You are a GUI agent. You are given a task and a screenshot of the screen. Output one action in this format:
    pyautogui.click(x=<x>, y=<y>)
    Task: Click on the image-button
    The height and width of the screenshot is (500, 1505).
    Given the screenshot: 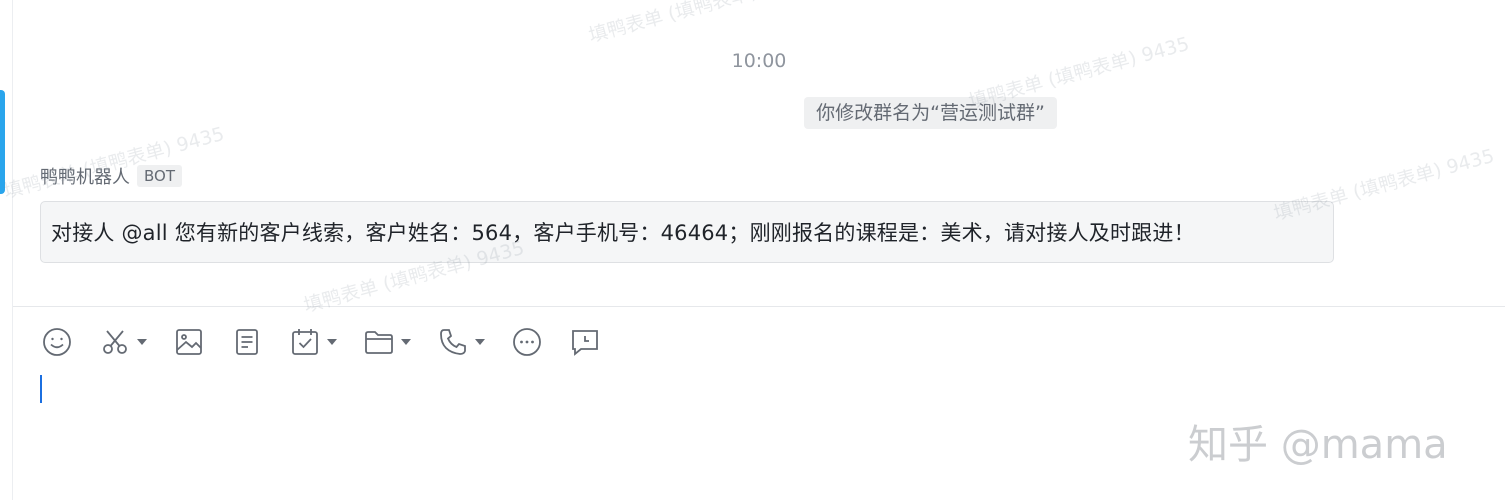 What is the action you would take?
    pyautogui.click(x=189, y=342)
    